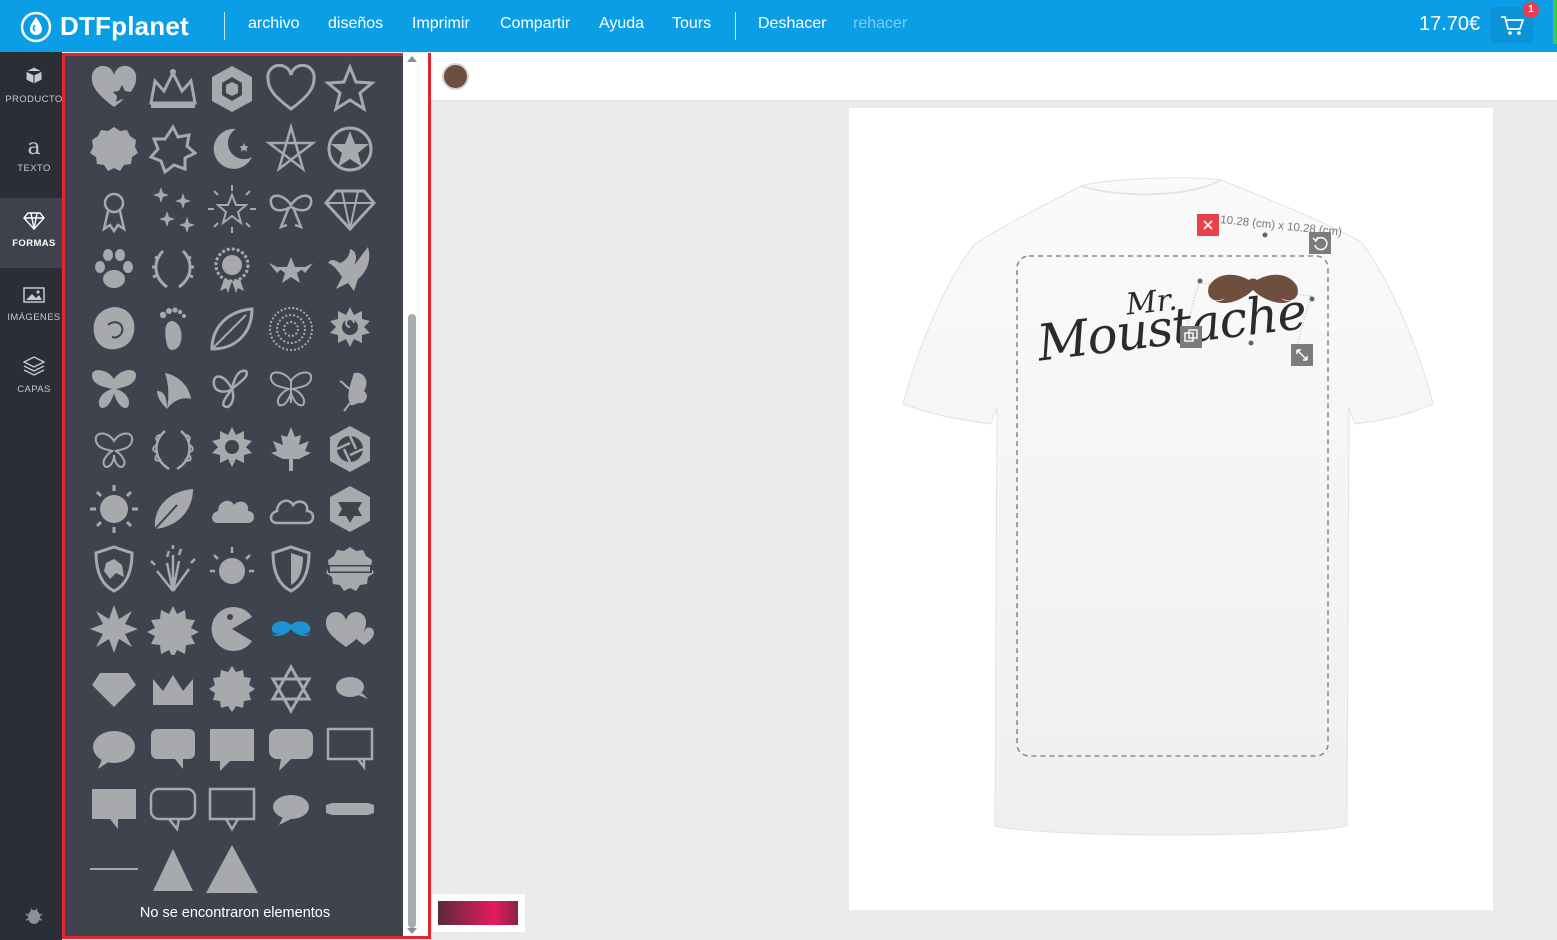 Image resolution: width=1557 pixels, height=940 pixels. Describe the element at coordinates (350, 269) in the screenshot. I see `shape-eagle` at that location.